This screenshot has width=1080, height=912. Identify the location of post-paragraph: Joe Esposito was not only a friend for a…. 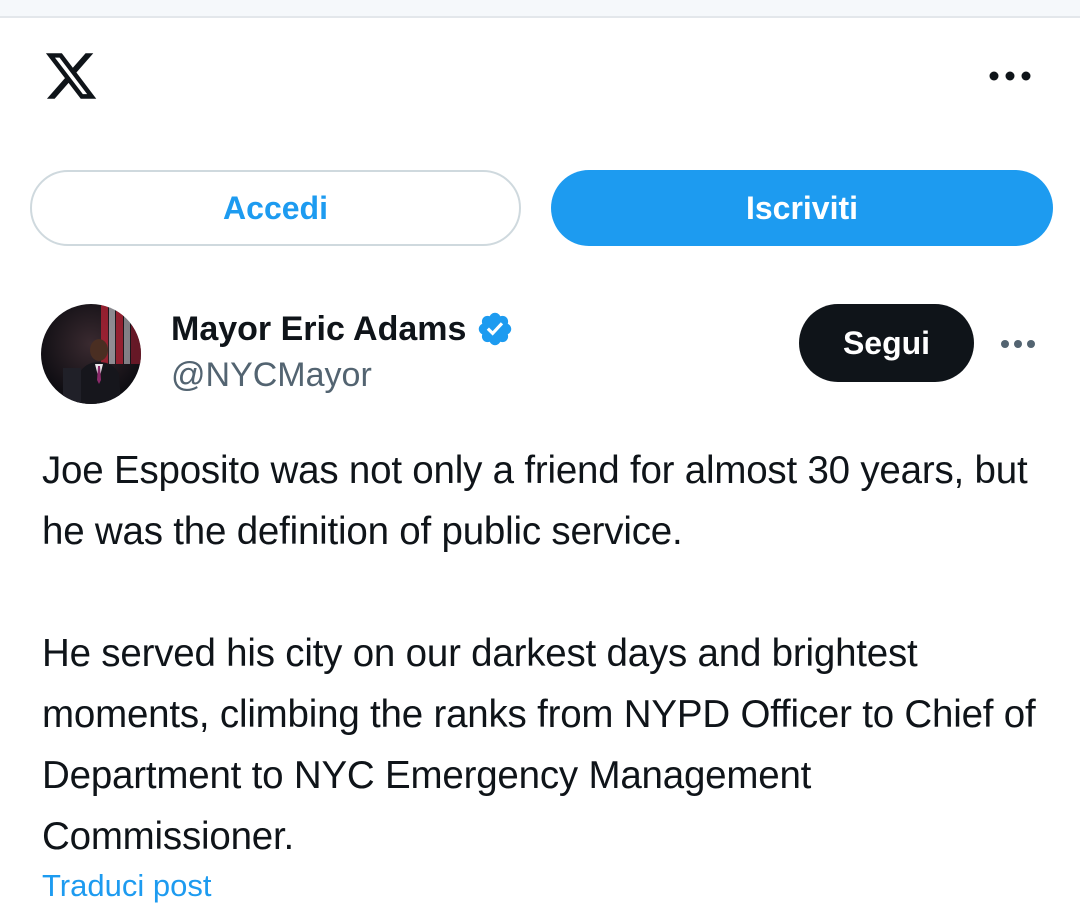
(535, 501).